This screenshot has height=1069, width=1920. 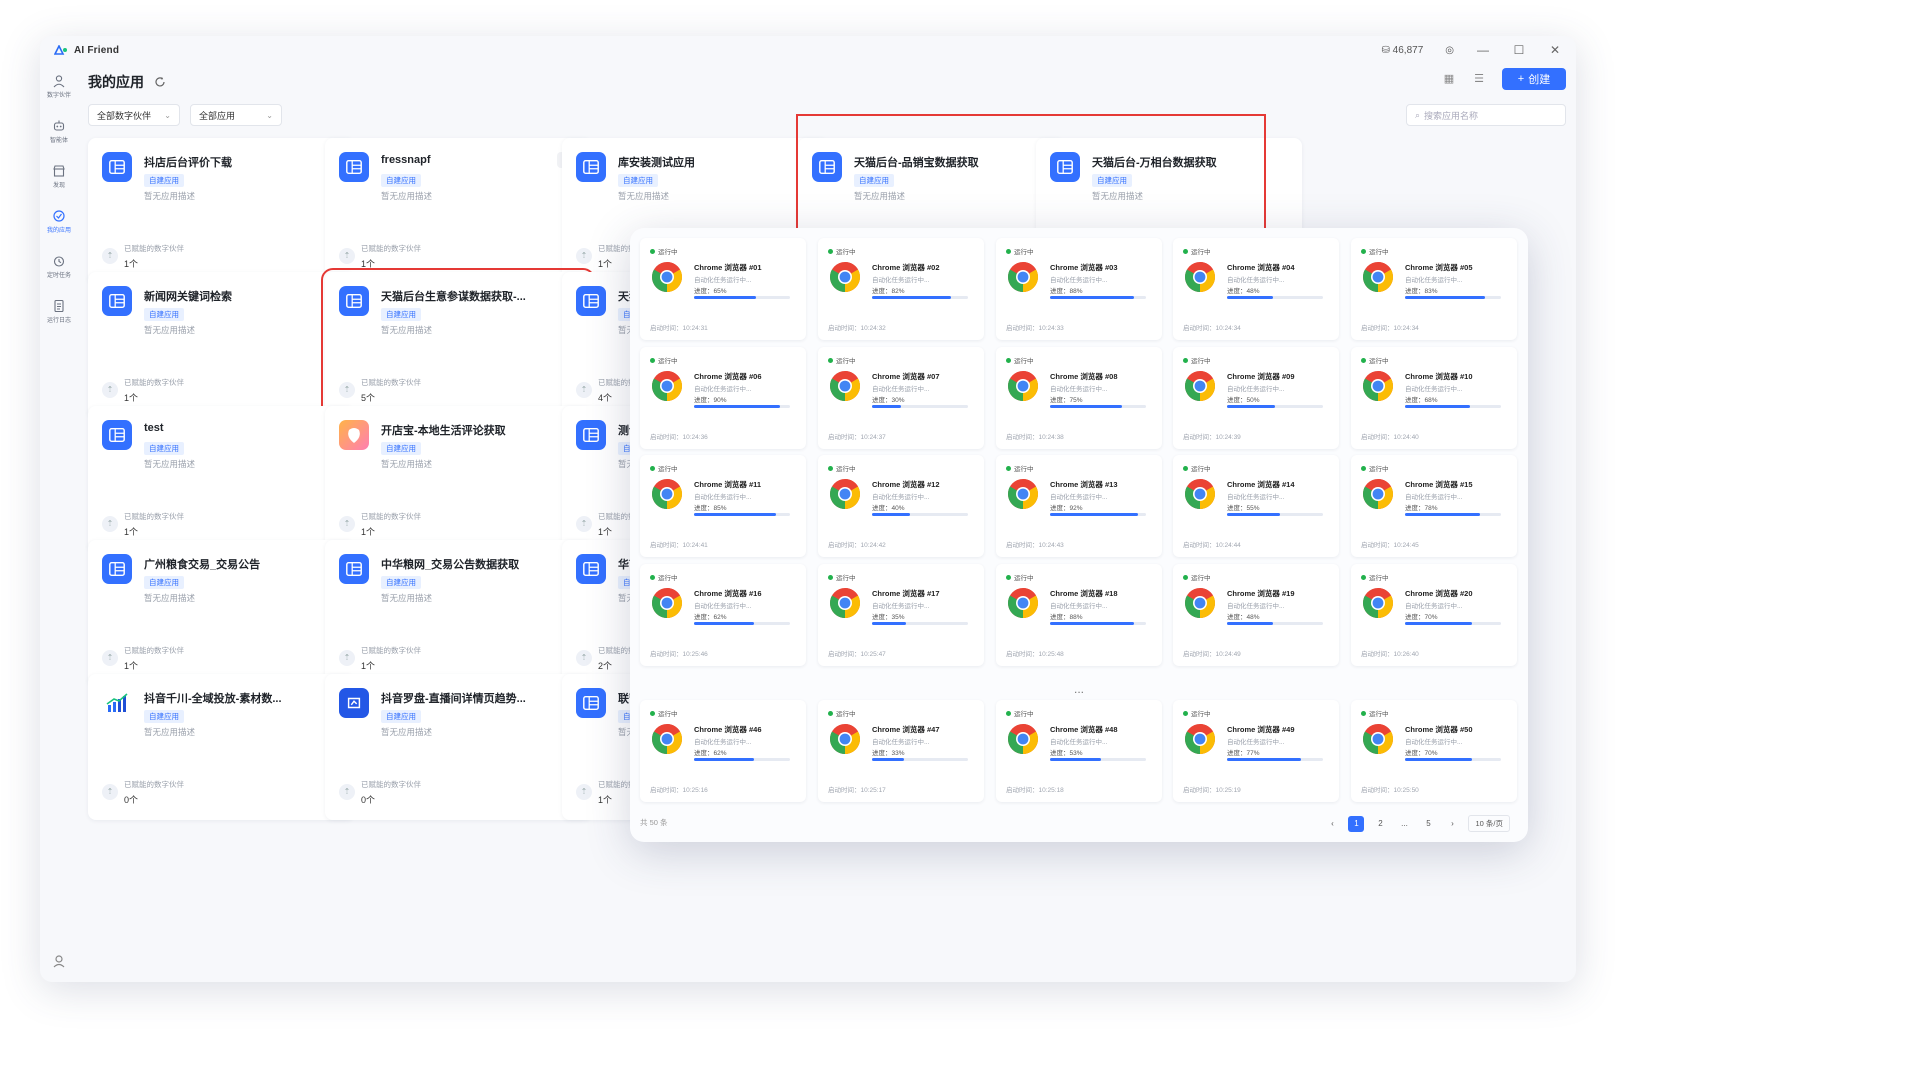 What do you see at coordinates (724, 623) in the screenshot?
I see `progress-fill` at bounding box center [724, 623].